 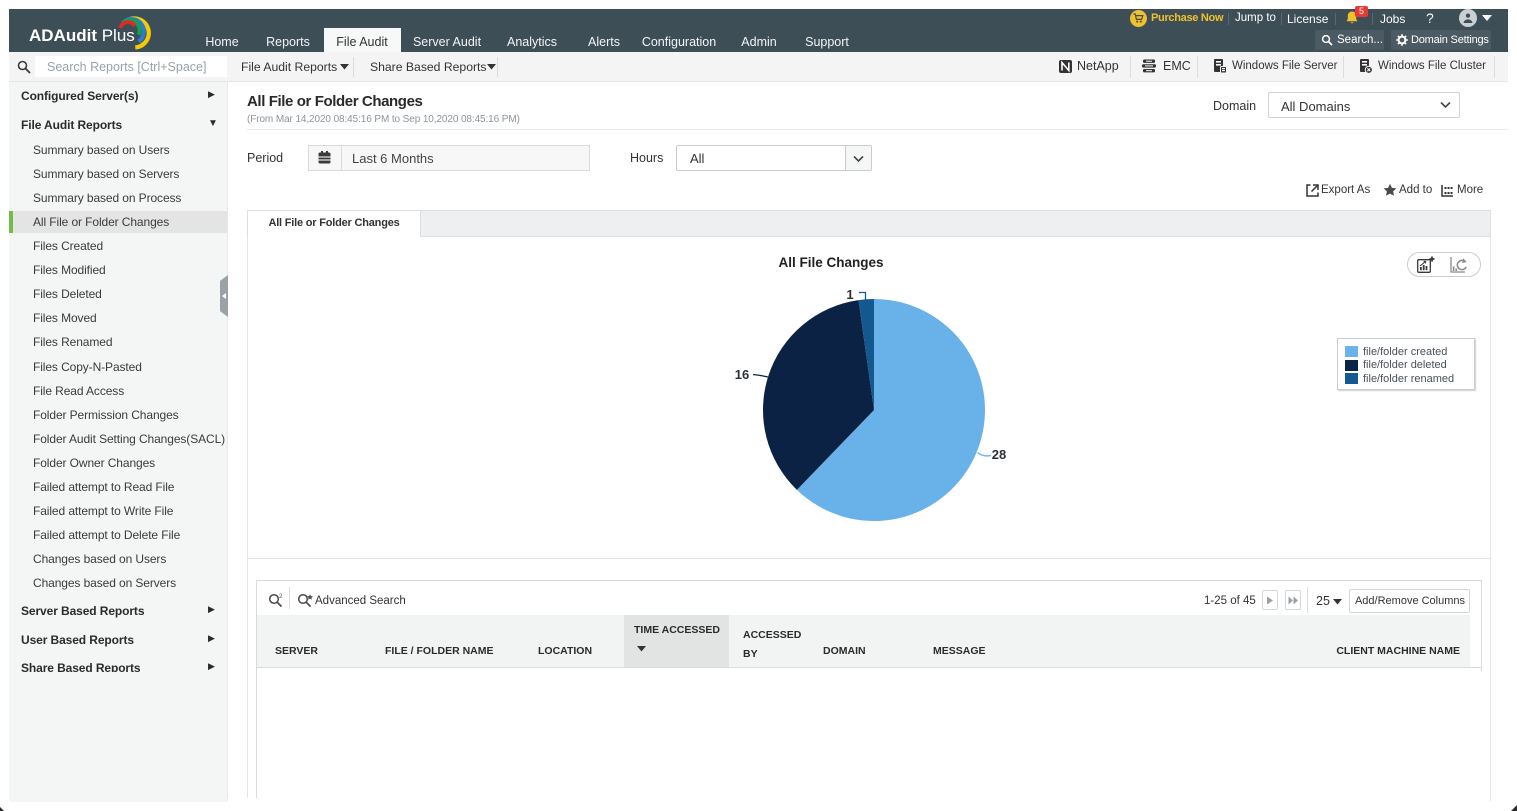 I want to click on svg-text: 1, so click(x=849, y=294).